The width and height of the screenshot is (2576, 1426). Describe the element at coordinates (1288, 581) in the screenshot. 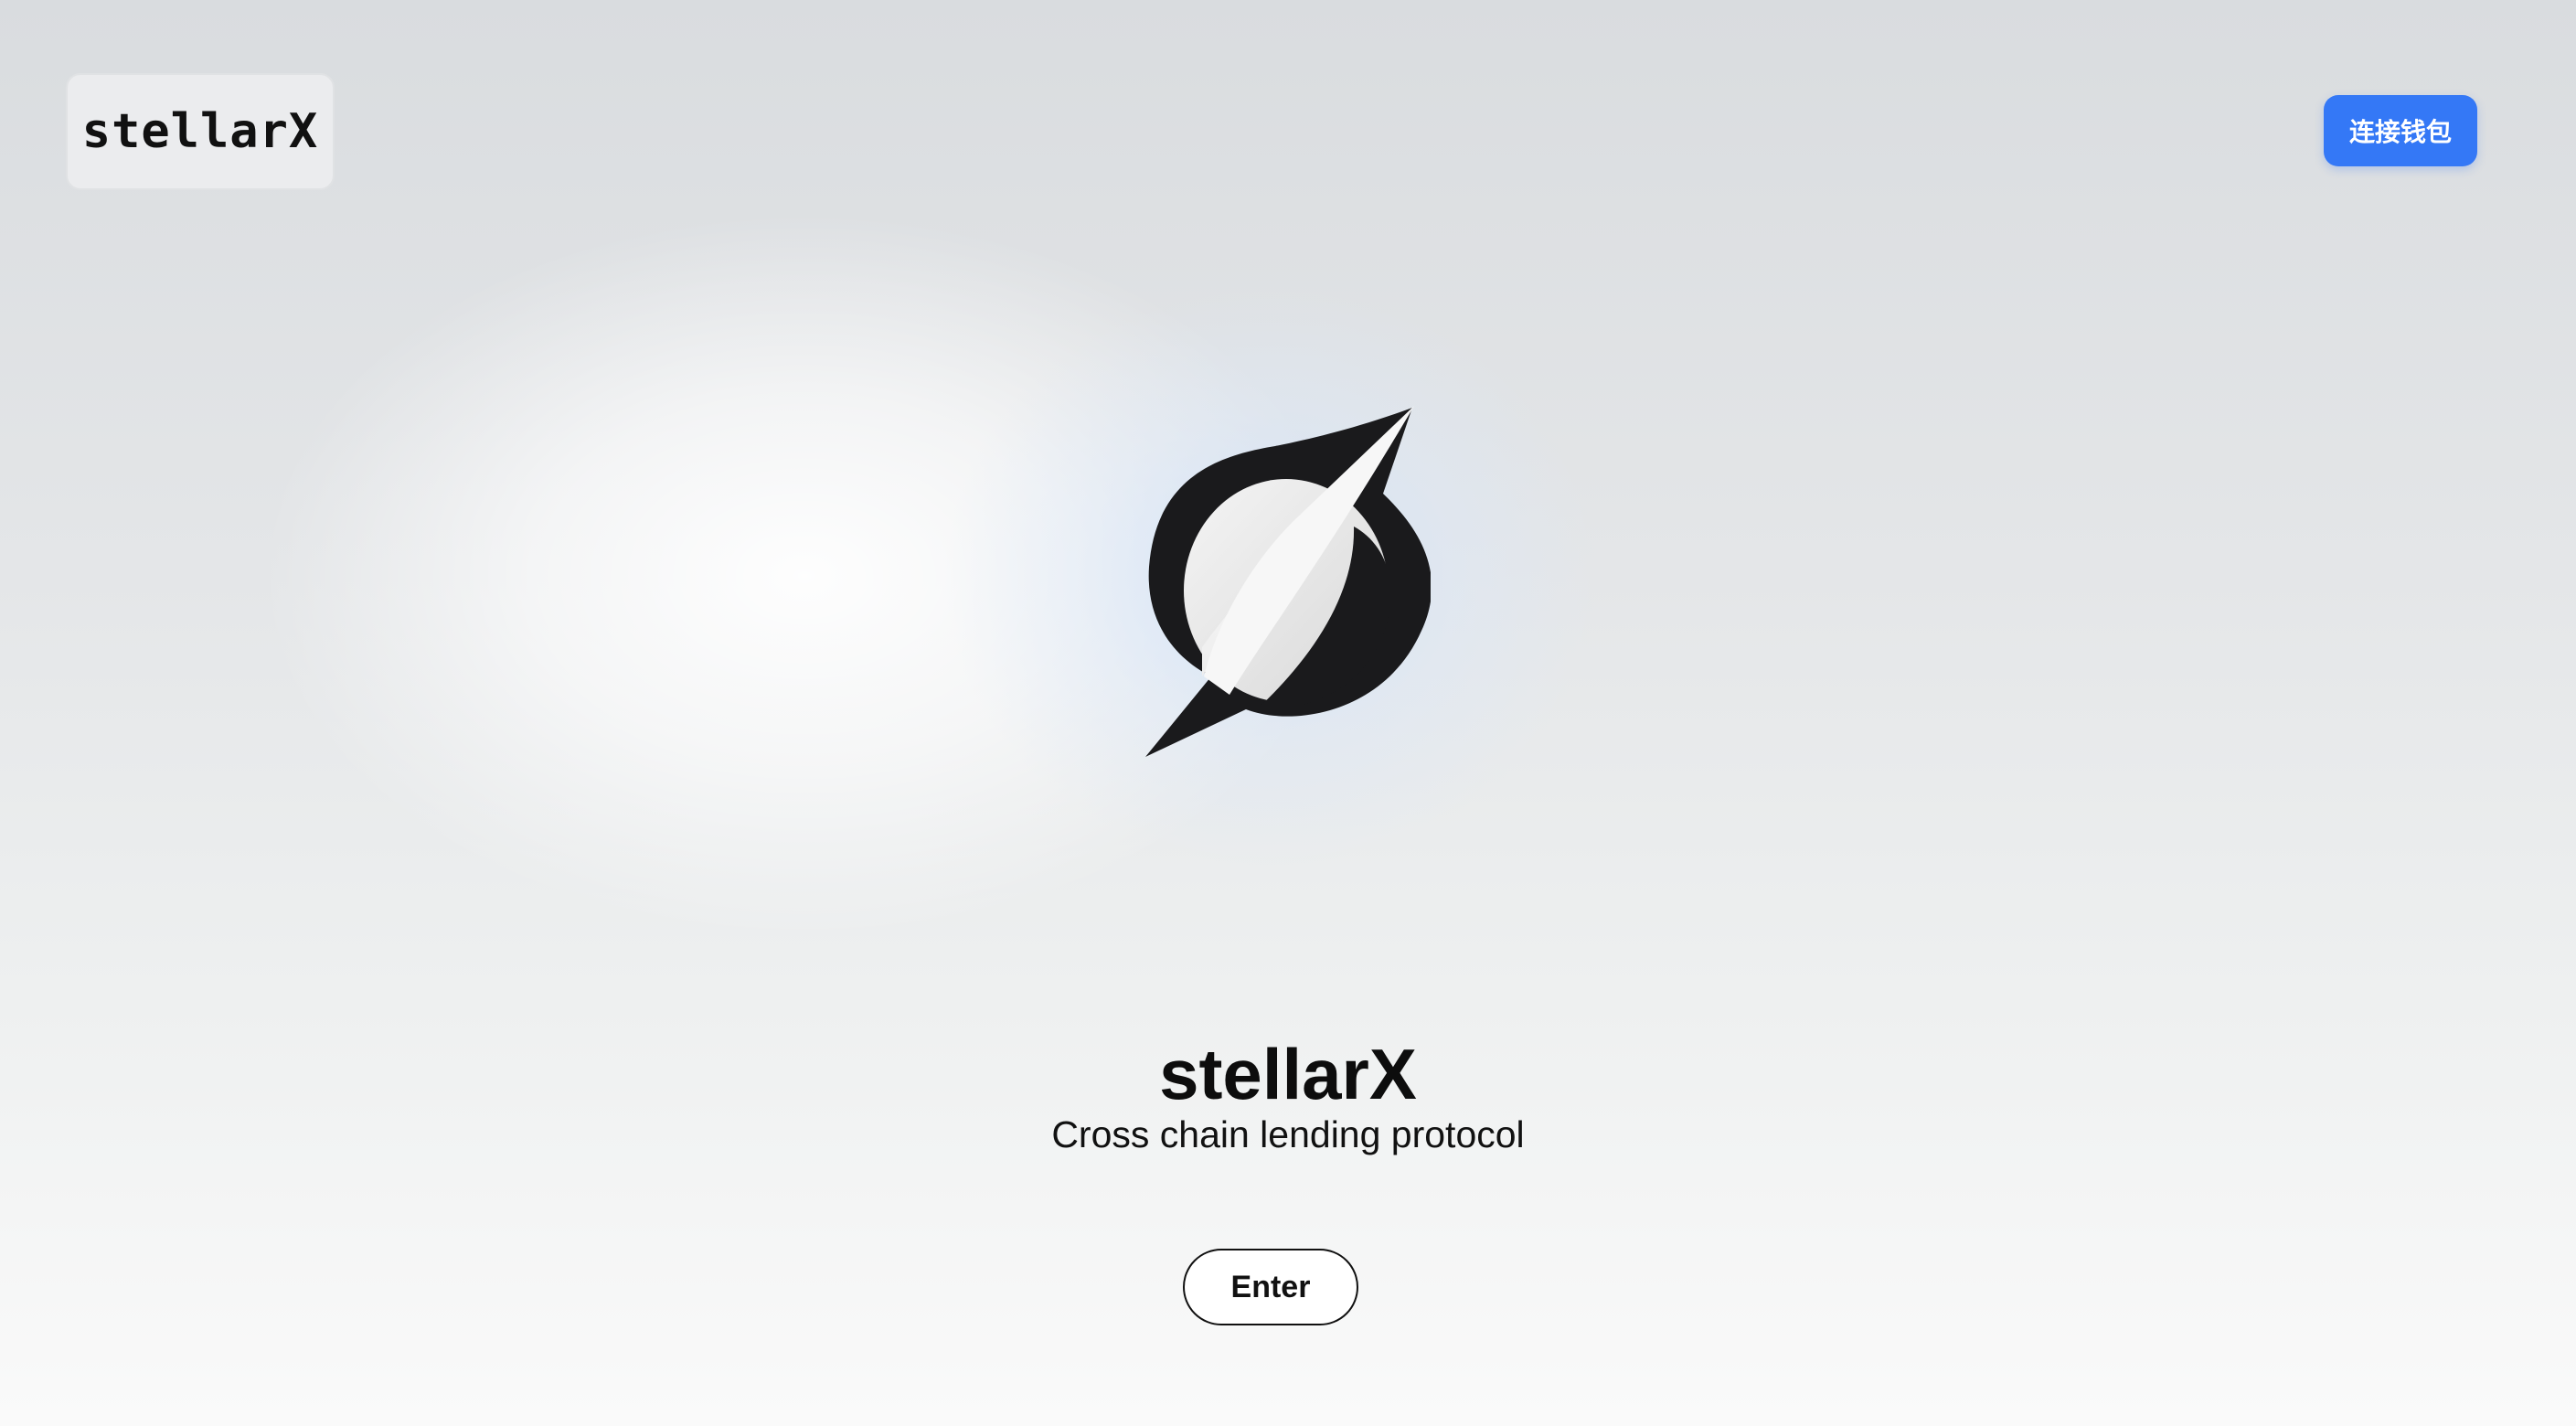

I see `stellarx-logo-icon` at that location.